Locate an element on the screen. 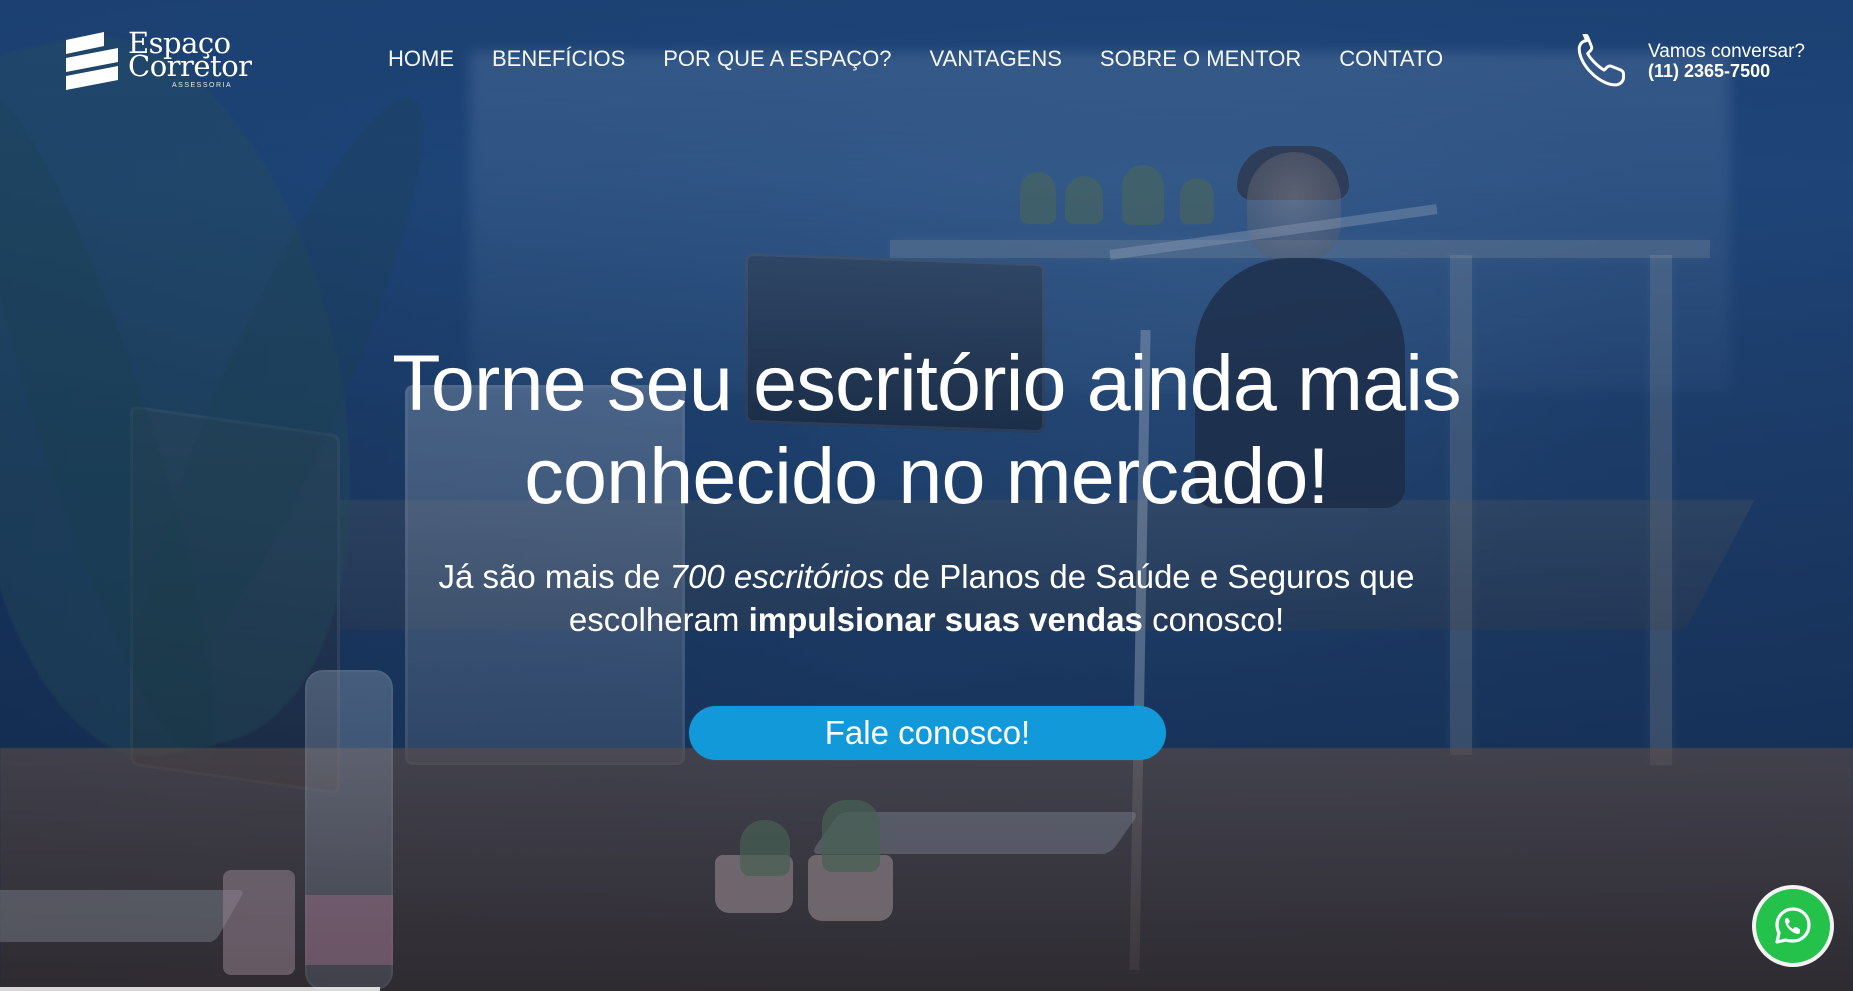  whatsapp-icon is located at coordinates (1793, 925).